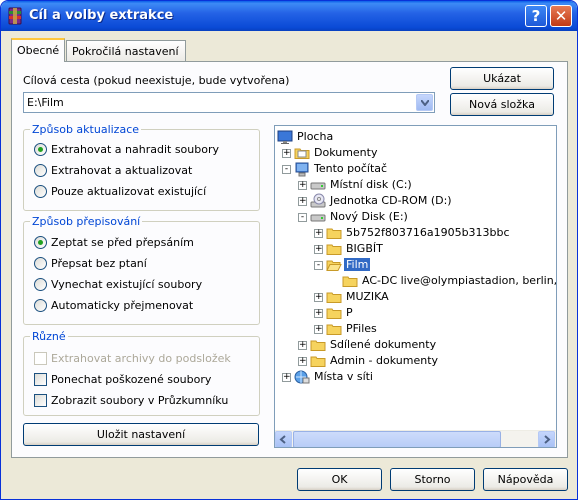  I want to click on scroll-right-icon, so click(546, 439).